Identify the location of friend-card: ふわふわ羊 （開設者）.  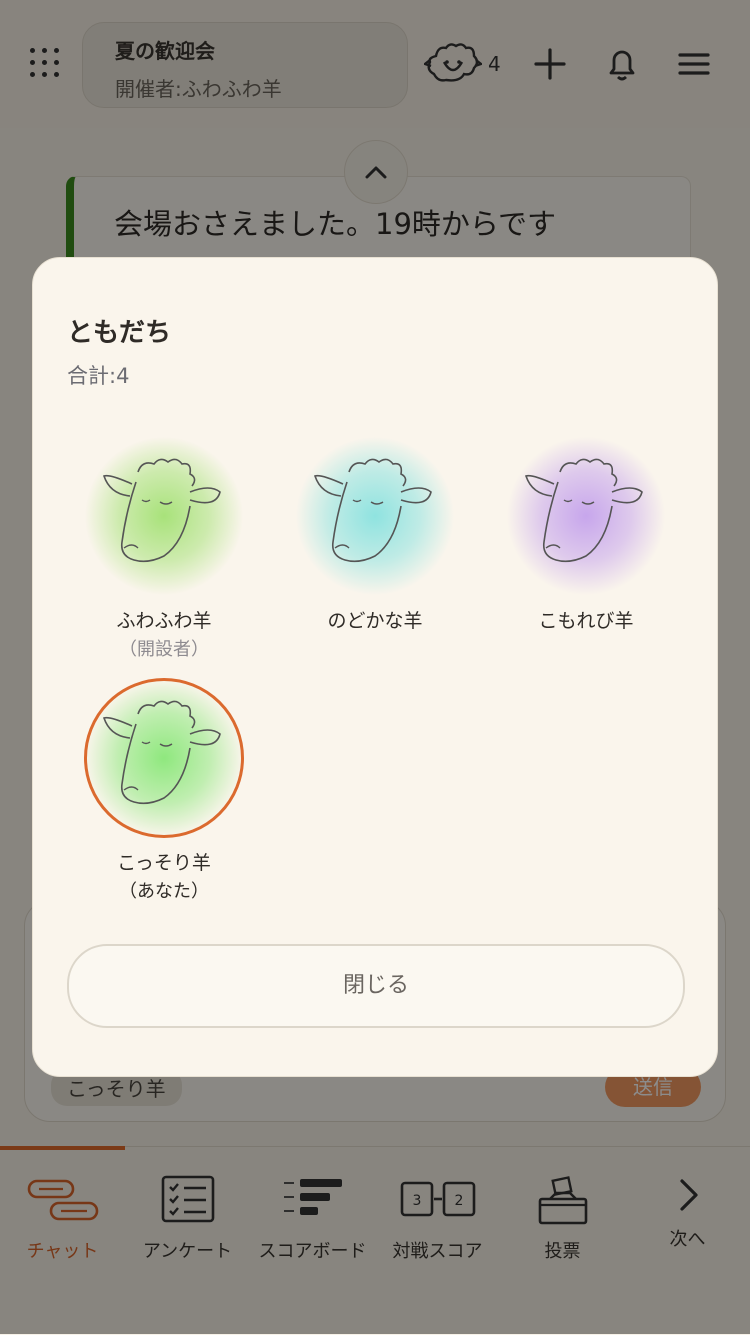
(164, 548).